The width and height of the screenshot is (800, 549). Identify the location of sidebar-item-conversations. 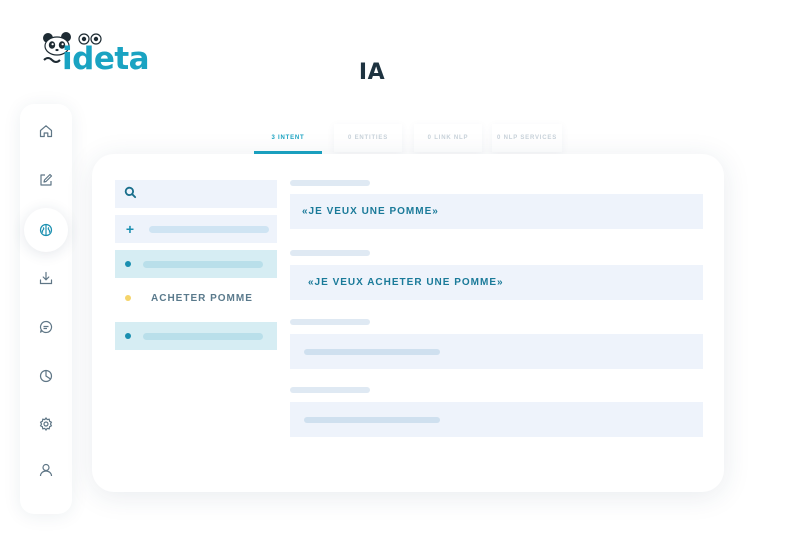
(46, 327).